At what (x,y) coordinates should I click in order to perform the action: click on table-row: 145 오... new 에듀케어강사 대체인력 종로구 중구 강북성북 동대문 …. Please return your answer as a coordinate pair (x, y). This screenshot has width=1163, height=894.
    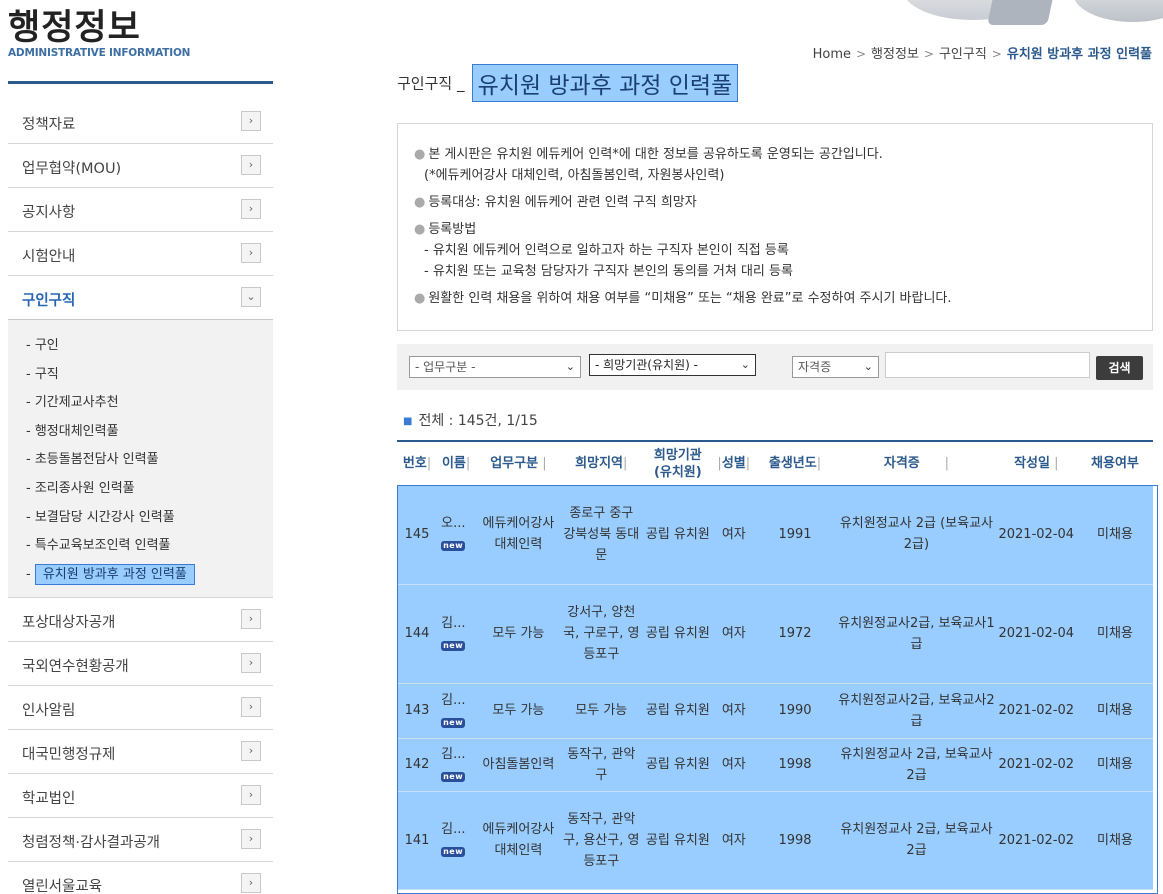
    Looking at the image, I should click on (775, 534).